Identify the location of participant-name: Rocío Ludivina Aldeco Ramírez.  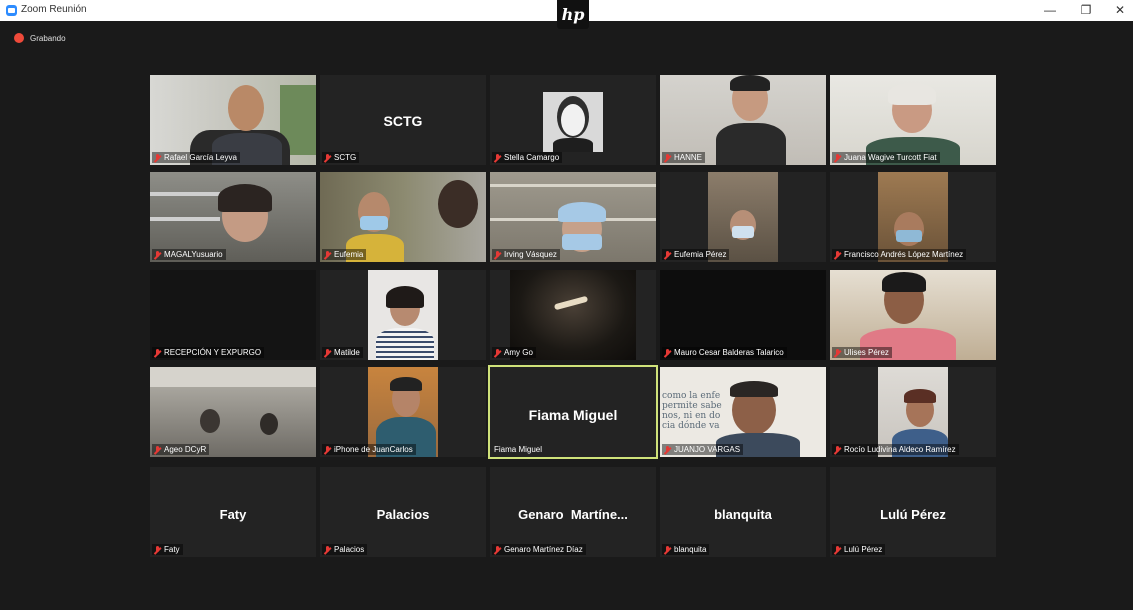
(895, 449).